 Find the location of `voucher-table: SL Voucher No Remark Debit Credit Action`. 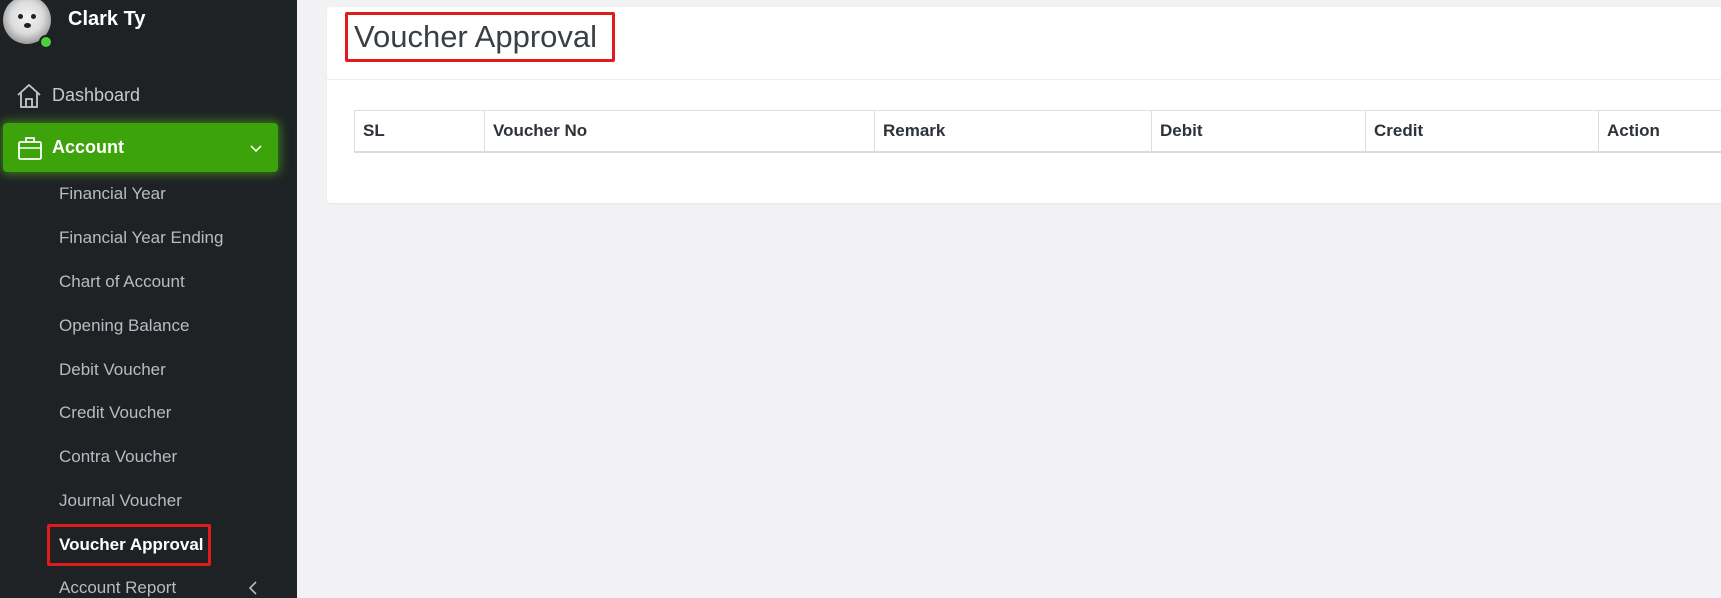

voucher-table: SL Voucher No Remark Debit Credit Action is located at coordinates (1037, 131).